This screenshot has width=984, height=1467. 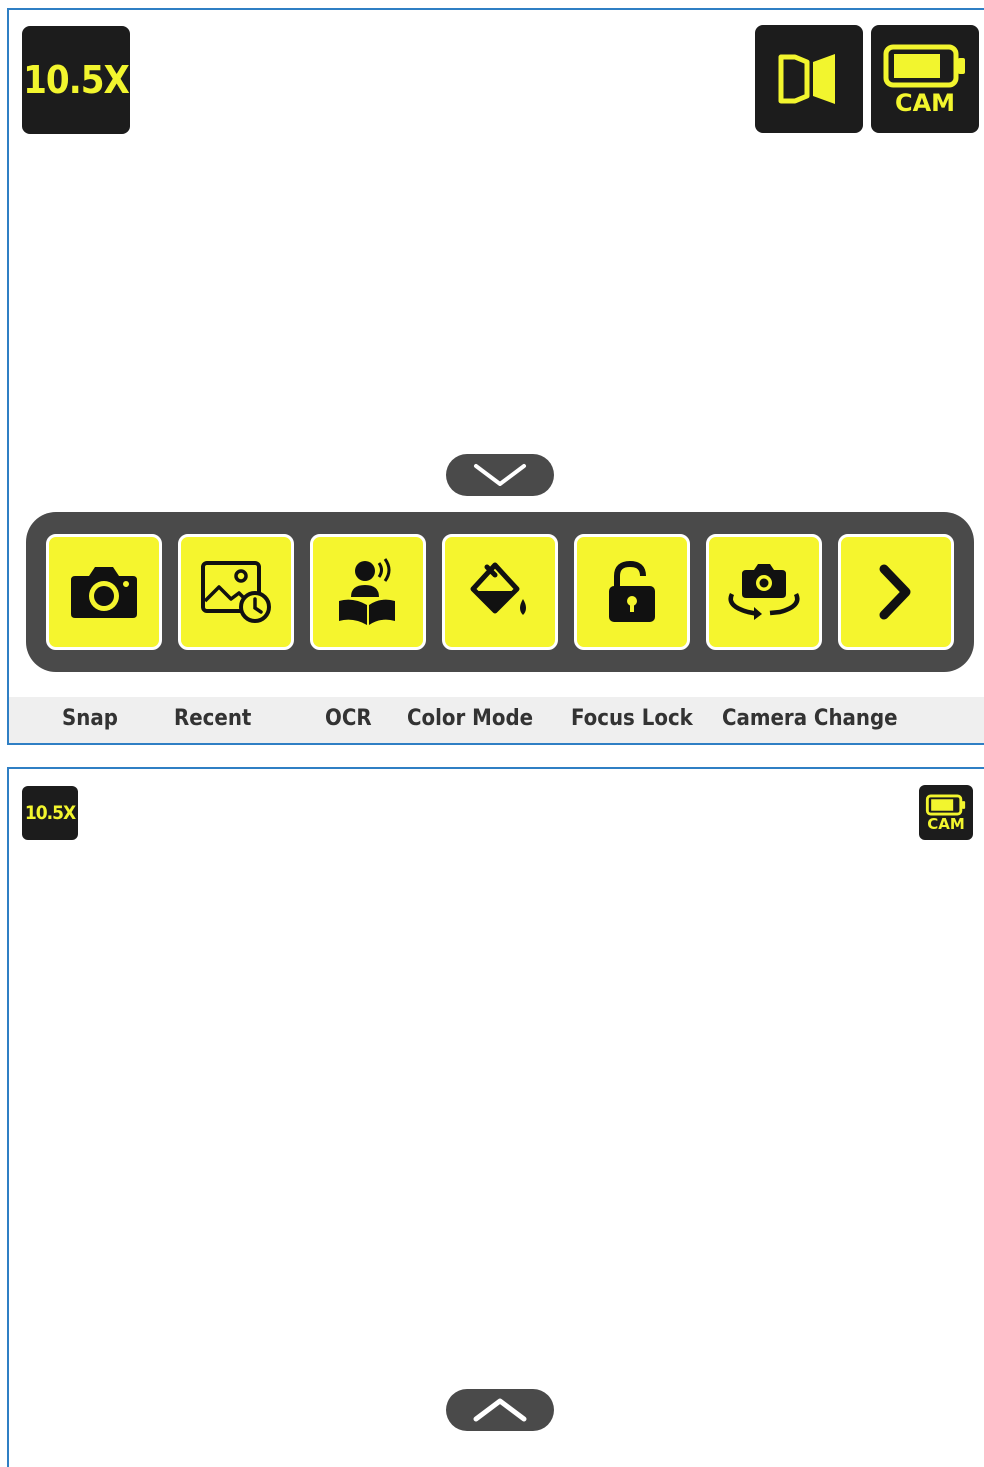 I want to click on reading-person-icon, so click(x=367, y=591).